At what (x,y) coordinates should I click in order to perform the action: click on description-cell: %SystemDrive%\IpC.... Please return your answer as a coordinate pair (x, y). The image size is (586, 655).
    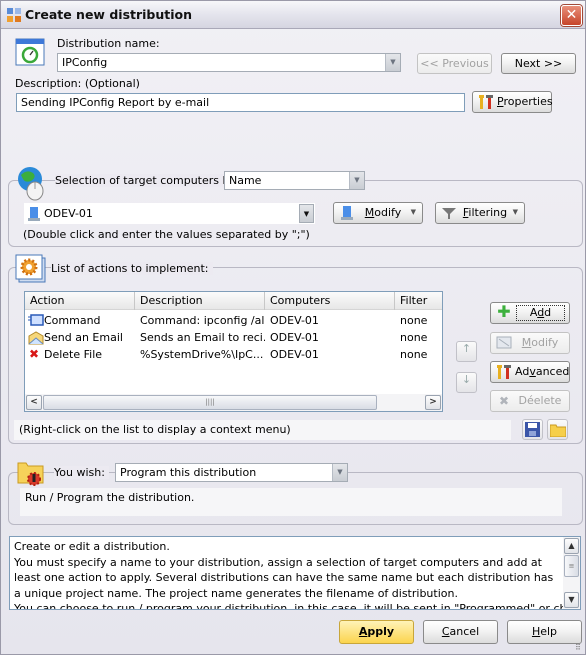
    Looking at the image, I should click on (202, 354).